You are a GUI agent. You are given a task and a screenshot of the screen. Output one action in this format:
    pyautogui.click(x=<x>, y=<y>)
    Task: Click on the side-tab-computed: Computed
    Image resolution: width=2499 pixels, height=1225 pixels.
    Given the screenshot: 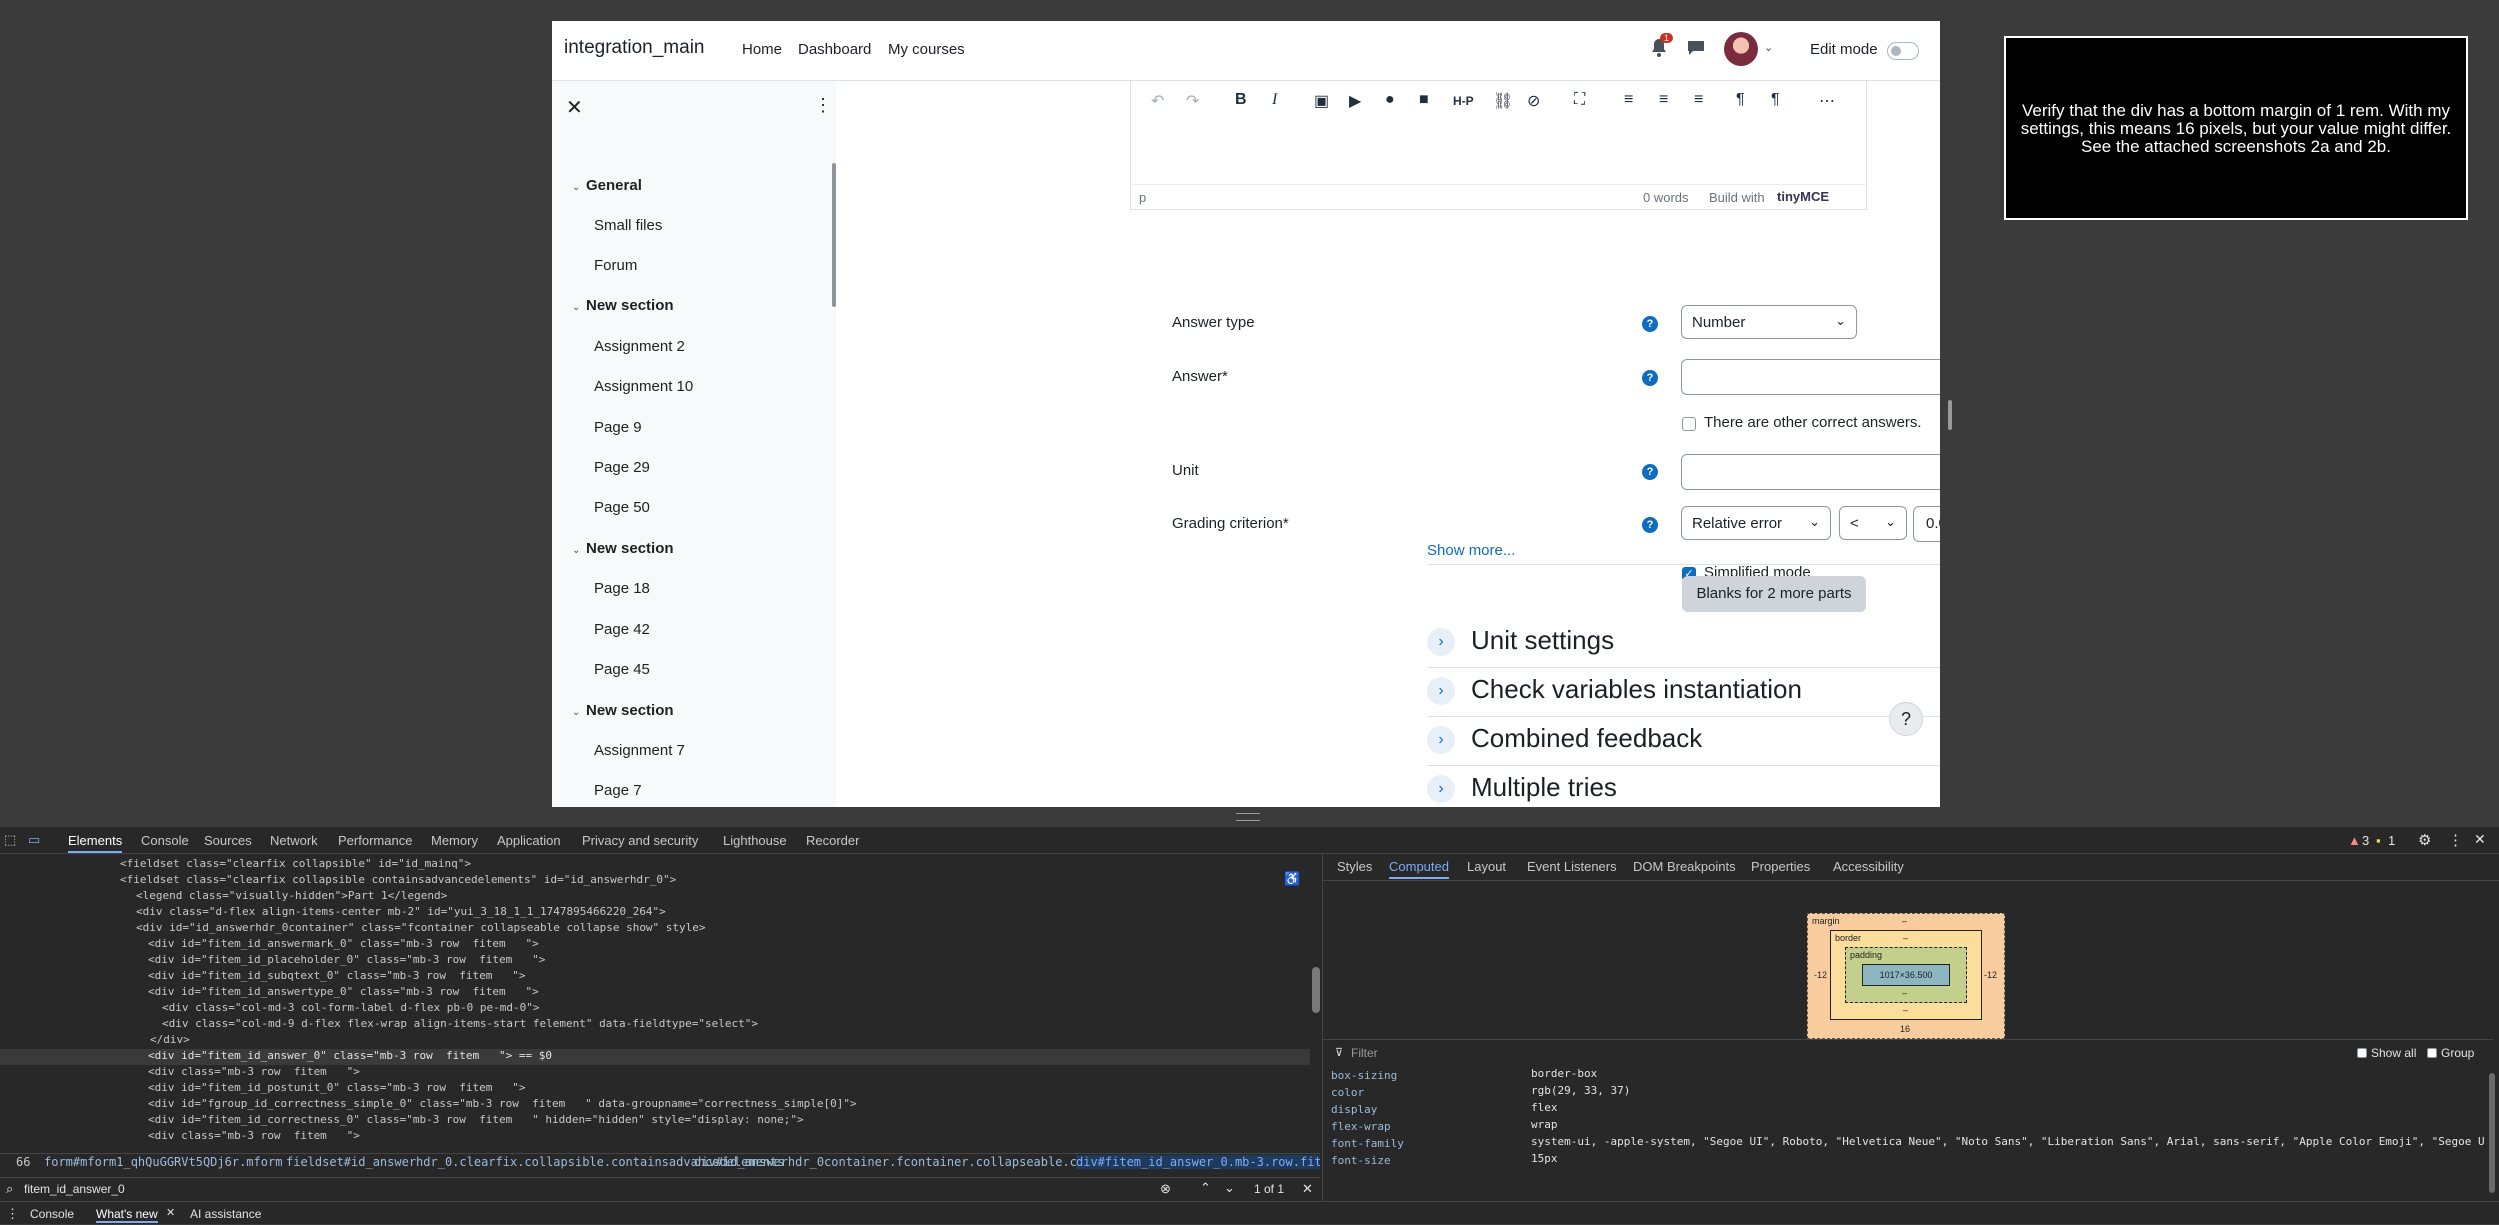 What is the action you would take?
    pyautogui.click(x=1419, y=869)
    